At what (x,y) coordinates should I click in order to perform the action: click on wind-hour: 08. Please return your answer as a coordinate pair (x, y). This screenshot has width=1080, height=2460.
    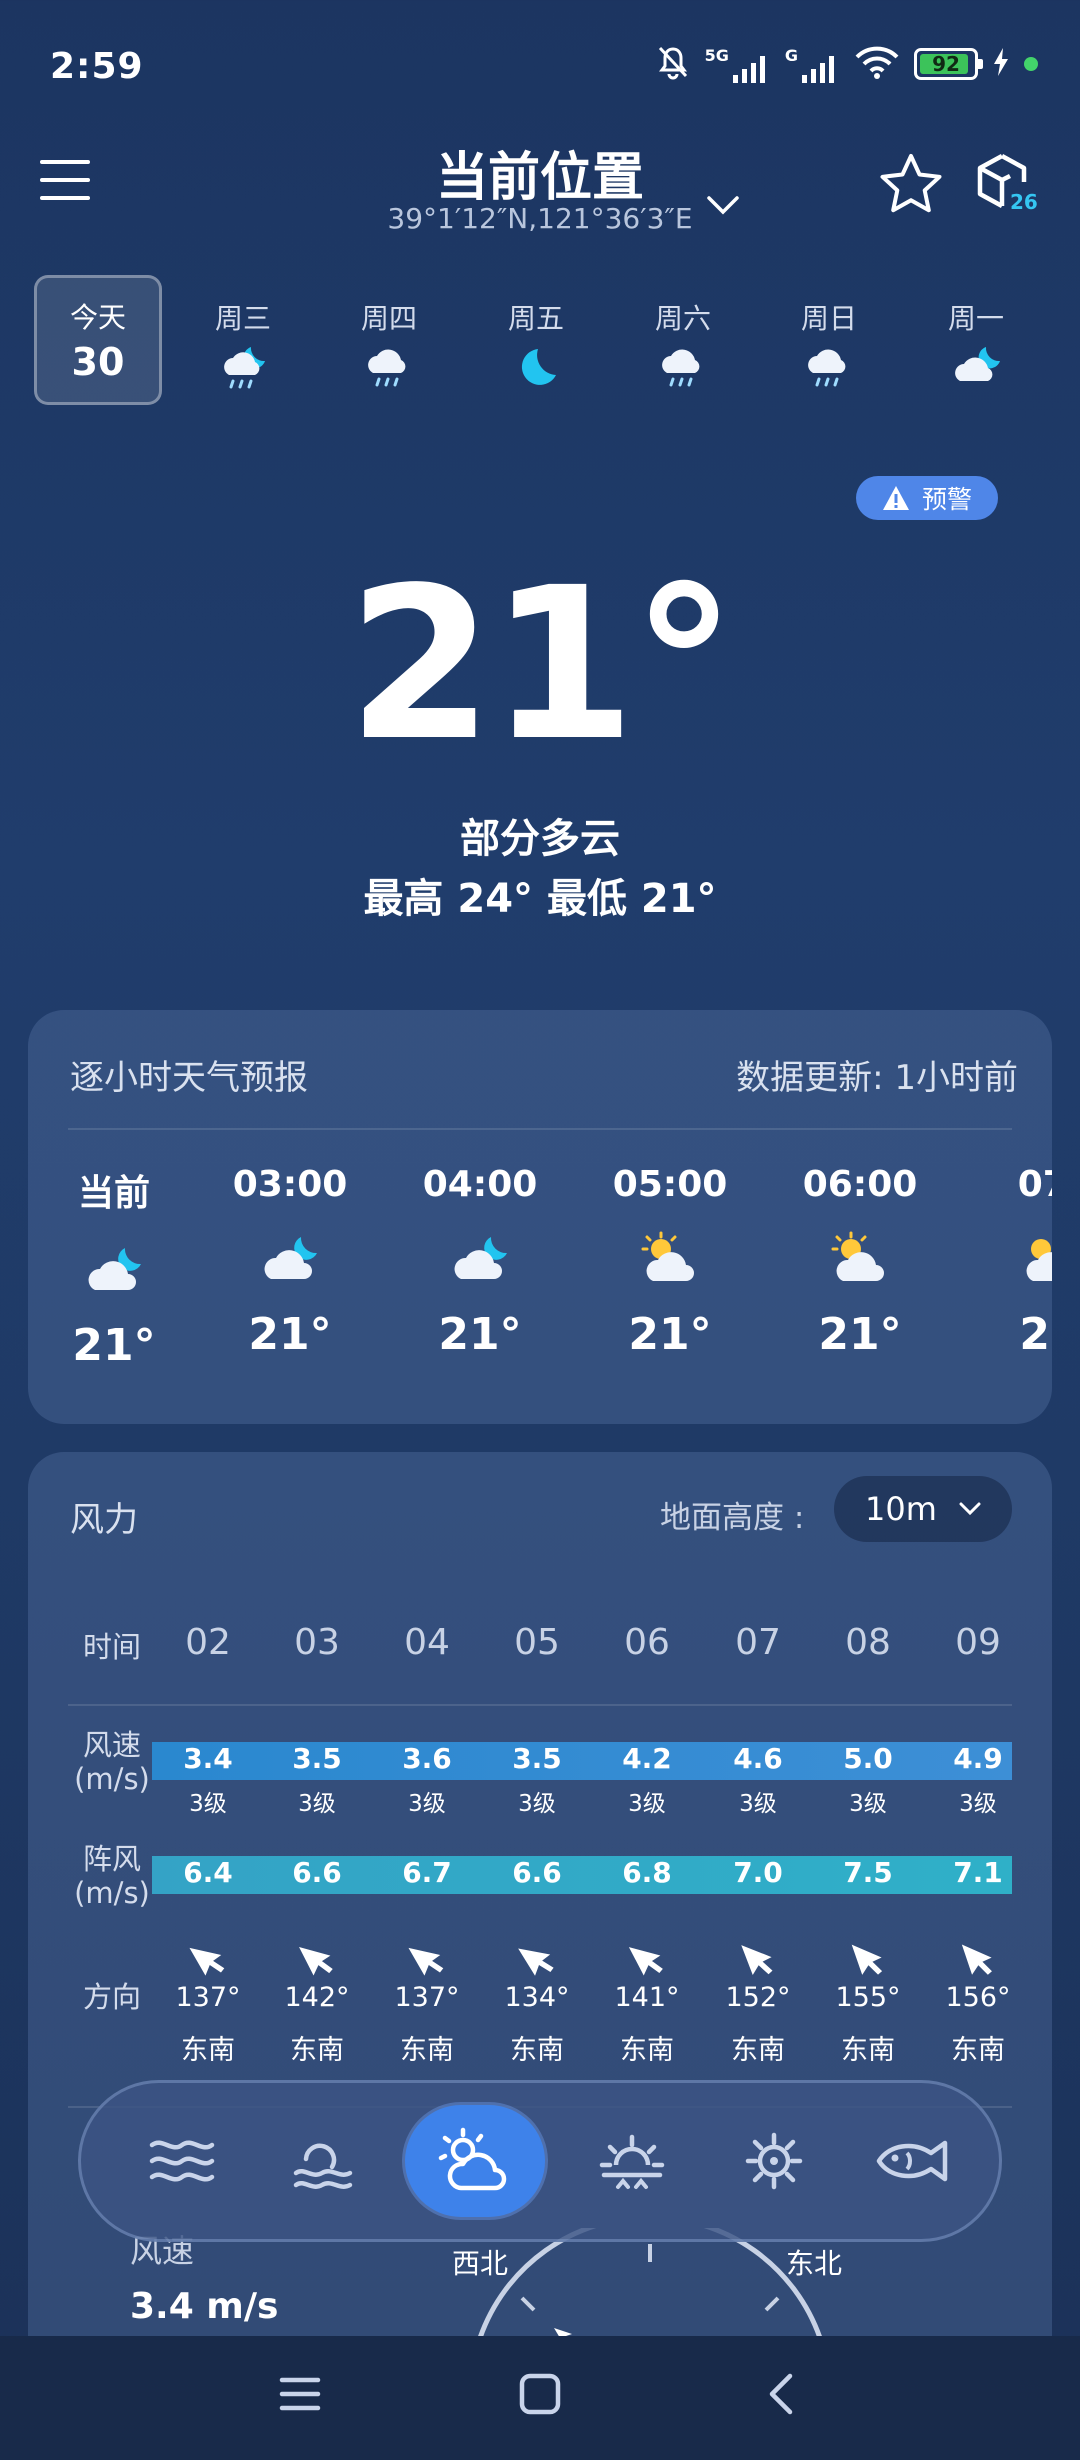
    Looking at the image, I should click on (868, 1642).